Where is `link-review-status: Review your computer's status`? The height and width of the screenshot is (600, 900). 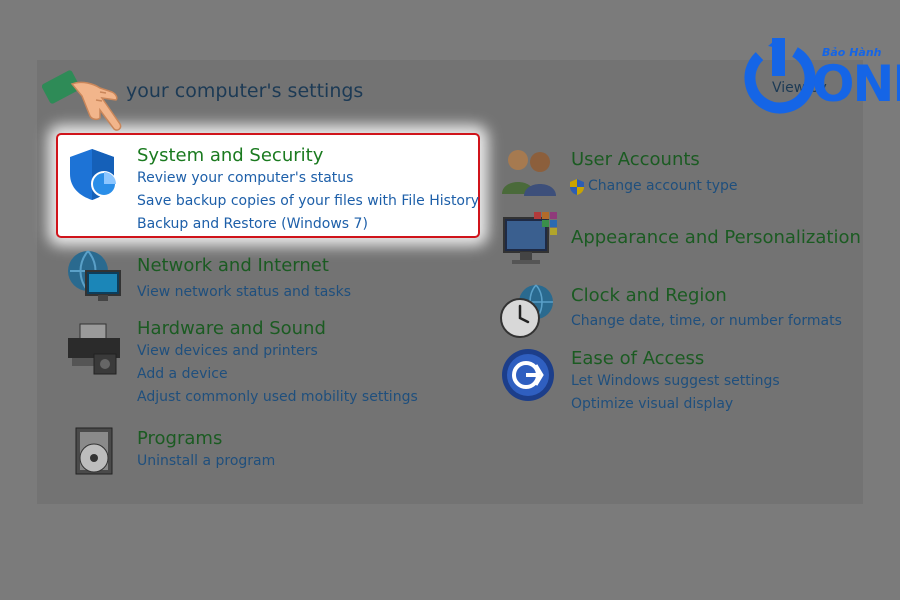 link-review-status: Review your computer's status is located at coordinates (308, 178).